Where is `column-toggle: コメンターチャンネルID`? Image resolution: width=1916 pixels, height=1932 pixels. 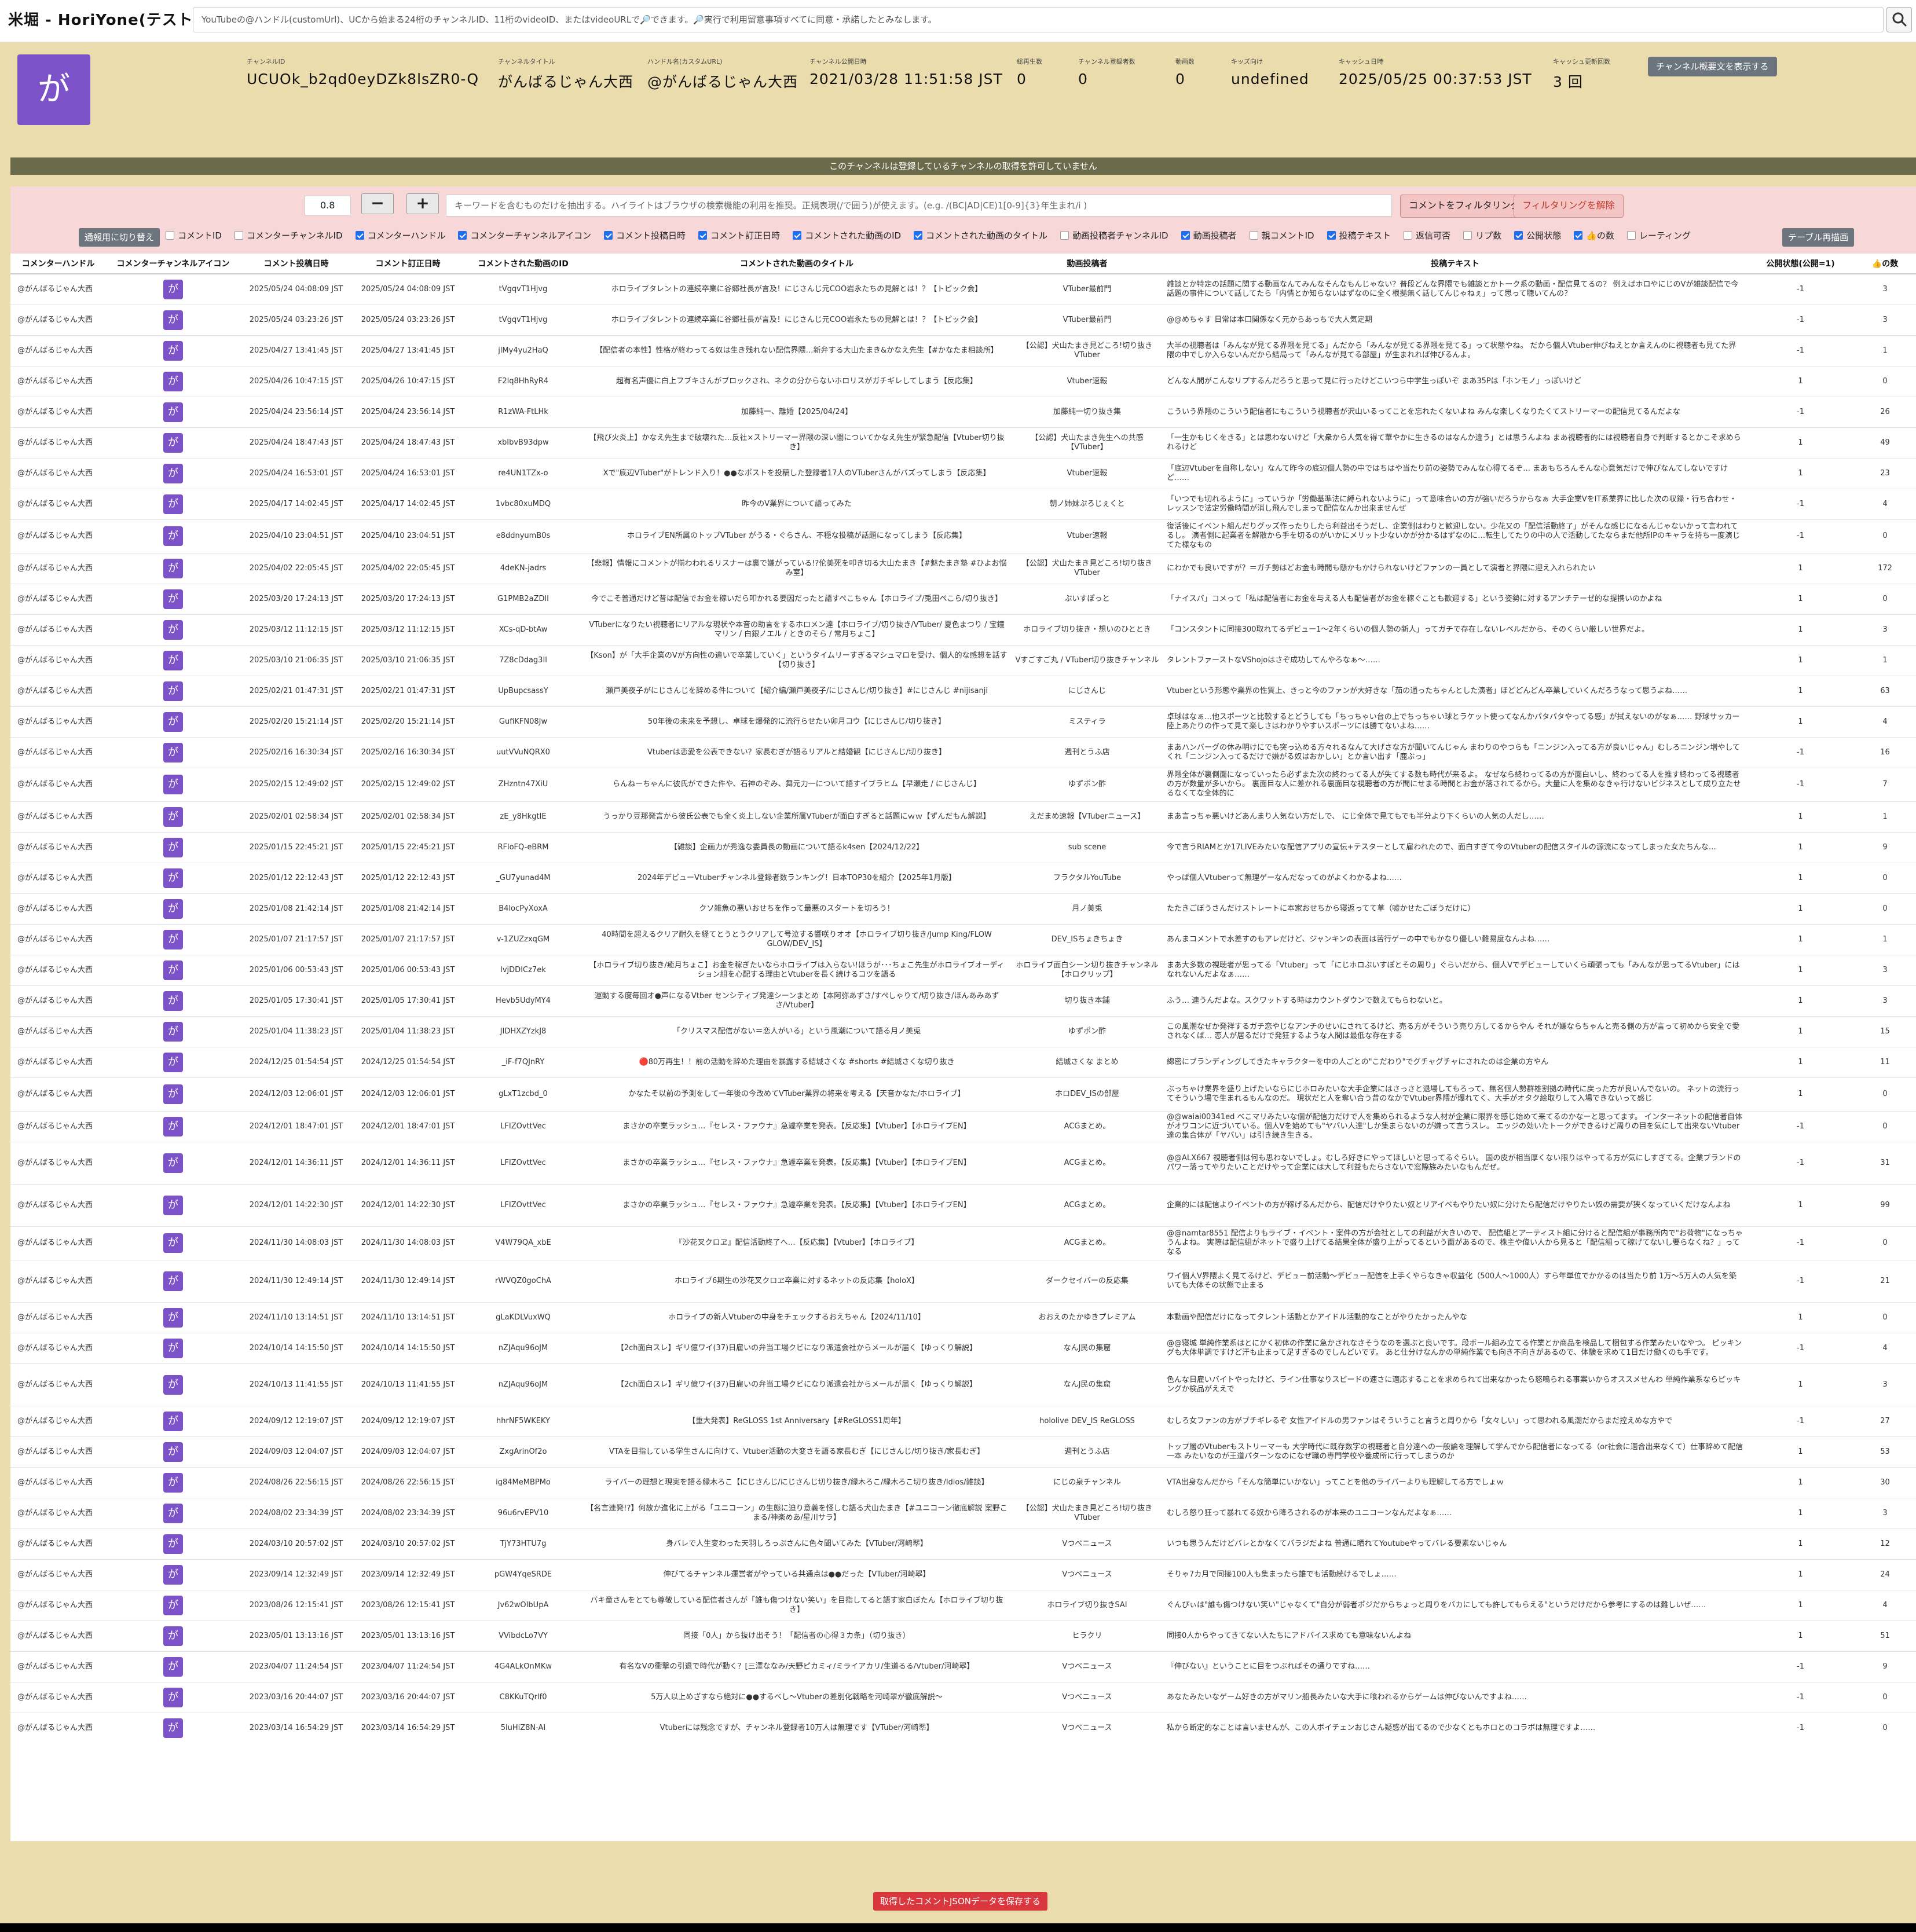 column-toggle: コメンターチャンネルID is located at coordinates (288, 235).